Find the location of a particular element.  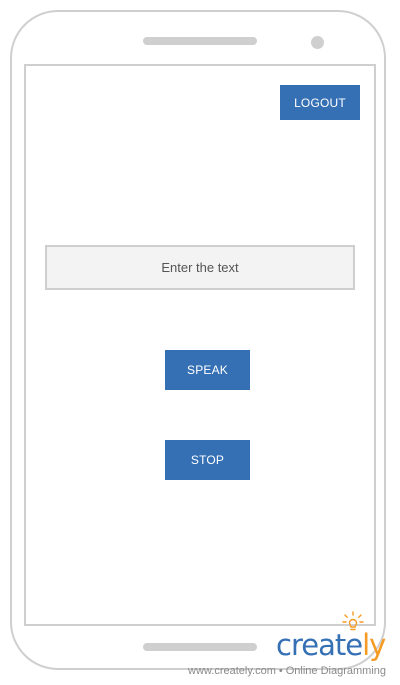

logo-text-tail: ly is located at coordinates (374, 645).